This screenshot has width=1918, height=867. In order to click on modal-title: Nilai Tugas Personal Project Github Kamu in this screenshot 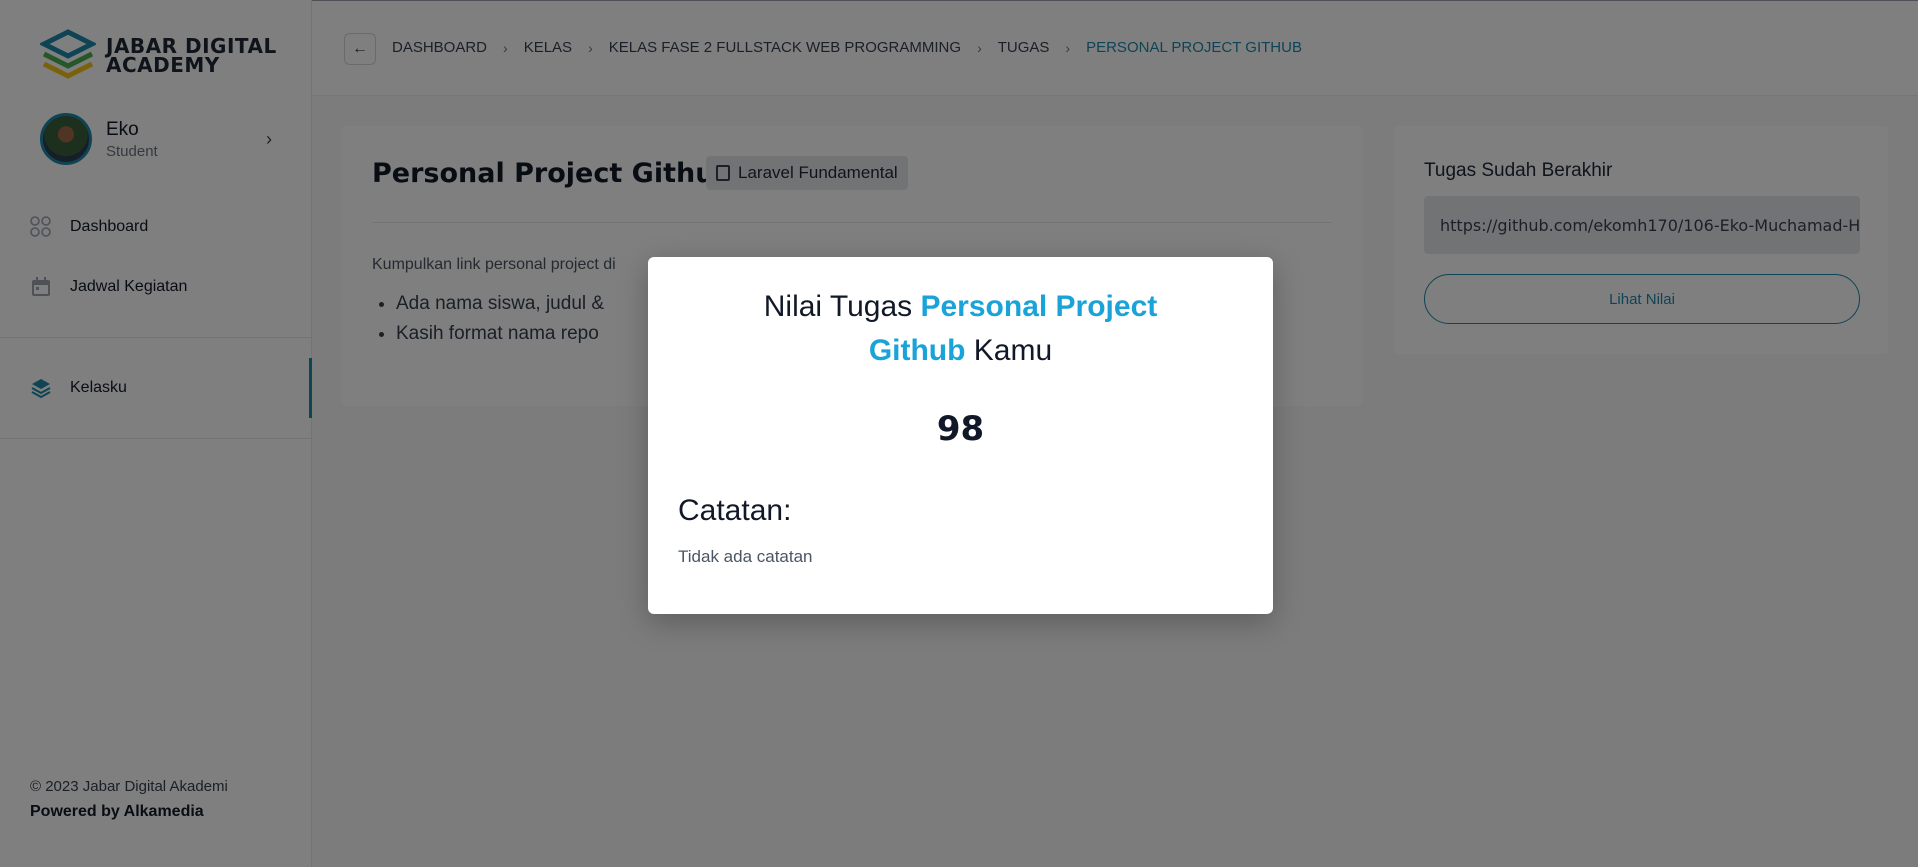, I will do `click(960, 329)`.